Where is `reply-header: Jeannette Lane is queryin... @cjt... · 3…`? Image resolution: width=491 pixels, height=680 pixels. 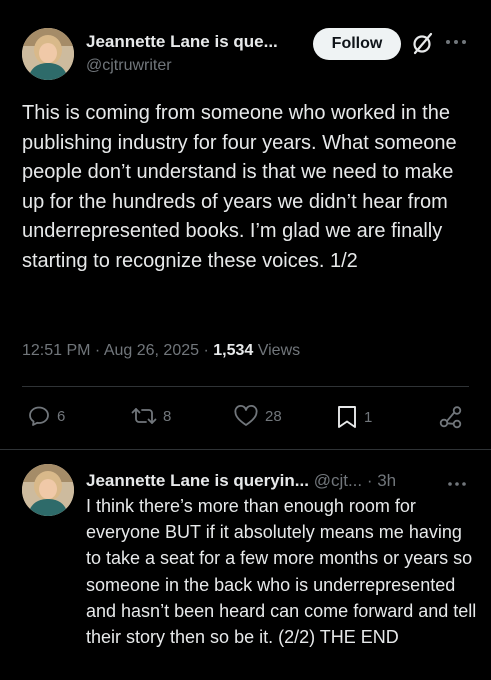
reply-header: Jeannette Lane is queryin... @cjt... · 3… is located at coordinates (241, 481).